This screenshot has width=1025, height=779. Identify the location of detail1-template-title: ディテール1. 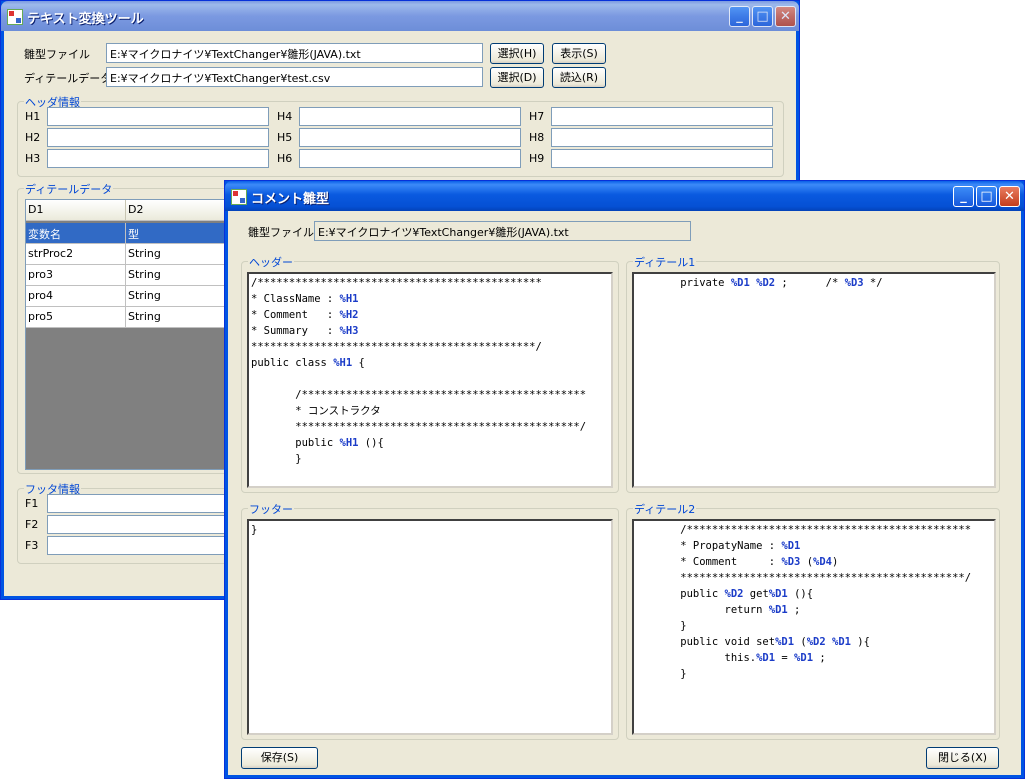
(665, 262).